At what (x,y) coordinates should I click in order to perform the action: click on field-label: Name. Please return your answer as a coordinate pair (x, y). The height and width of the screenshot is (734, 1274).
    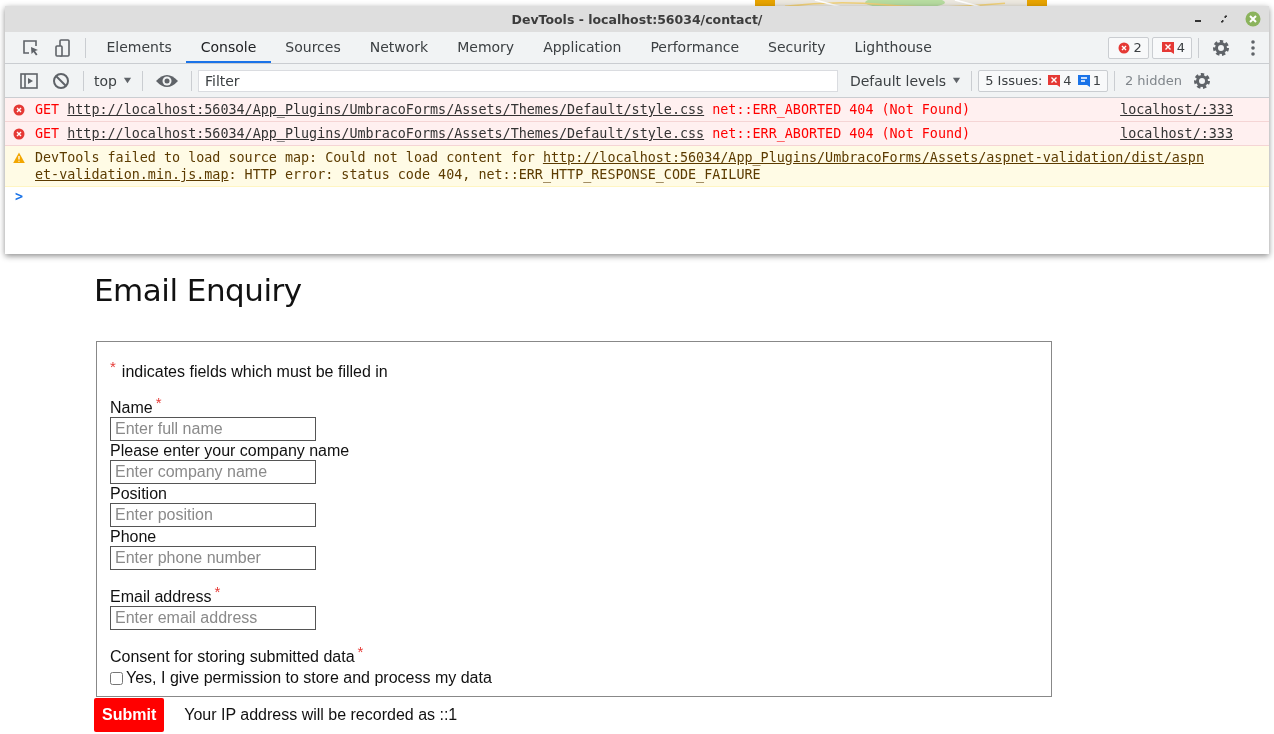
    Looking at the image, I should click on (131, 407).